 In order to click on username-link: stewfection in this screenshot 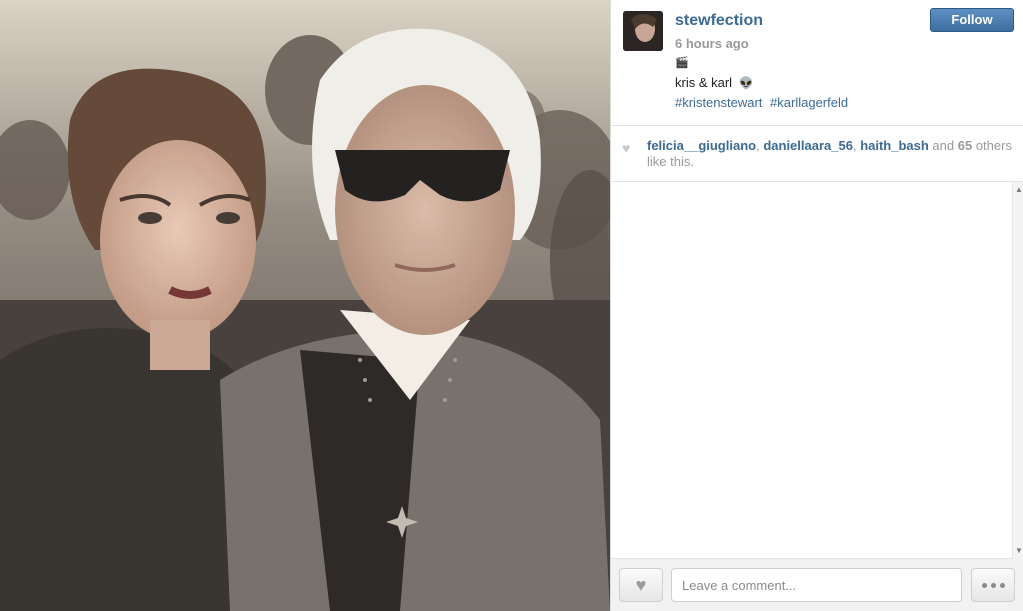, I will do `click(719, 21)`.